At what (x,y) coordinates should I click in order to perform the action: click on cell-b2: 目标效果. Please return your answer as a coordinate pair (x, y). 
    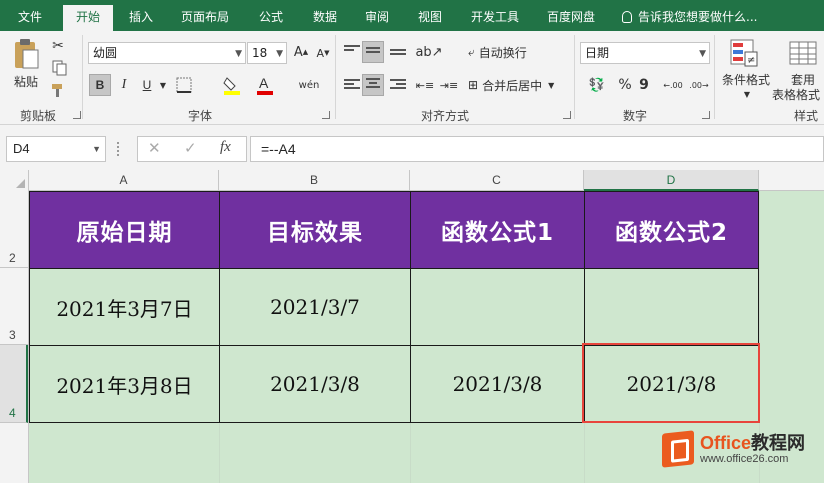
    Looking at the image, I should click on (315, 230).